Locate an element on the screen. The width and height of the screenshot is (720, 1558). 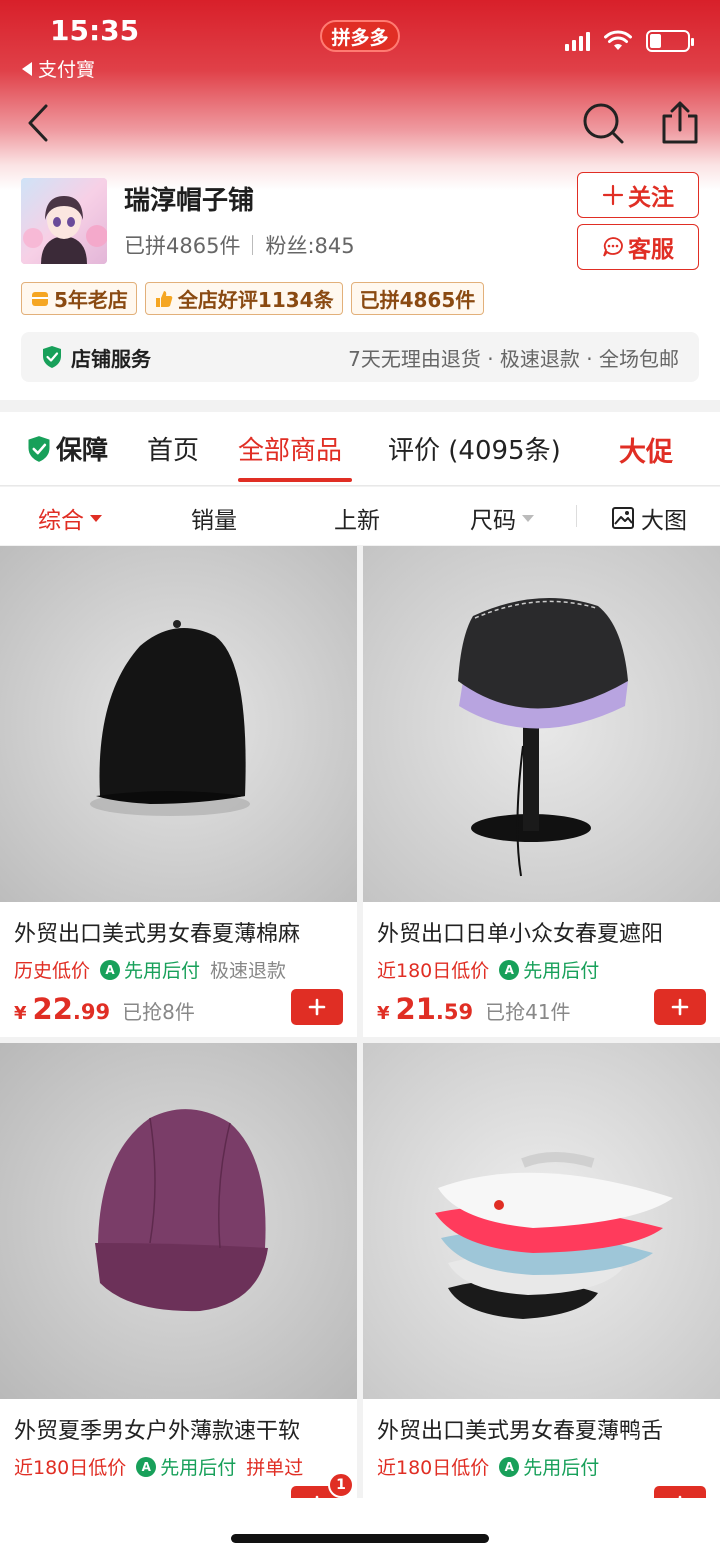
price-integer: 21 is located at coordinates (415, 1009).